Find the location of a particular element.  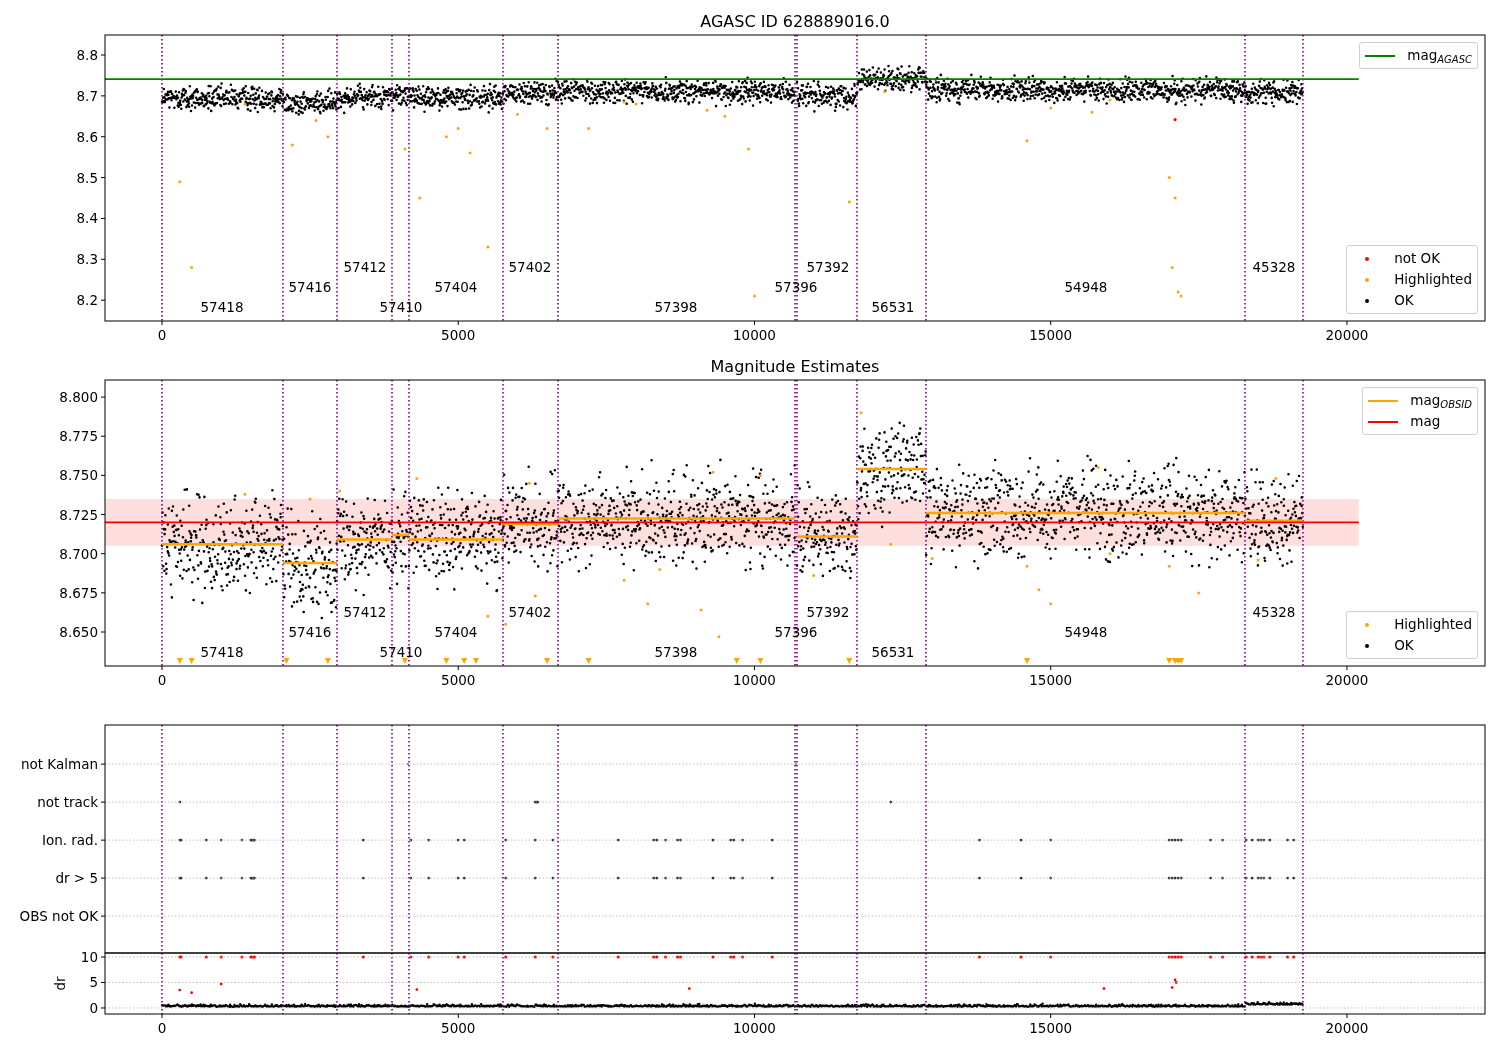

axis-label: dr is located at coordinates (60, 983).